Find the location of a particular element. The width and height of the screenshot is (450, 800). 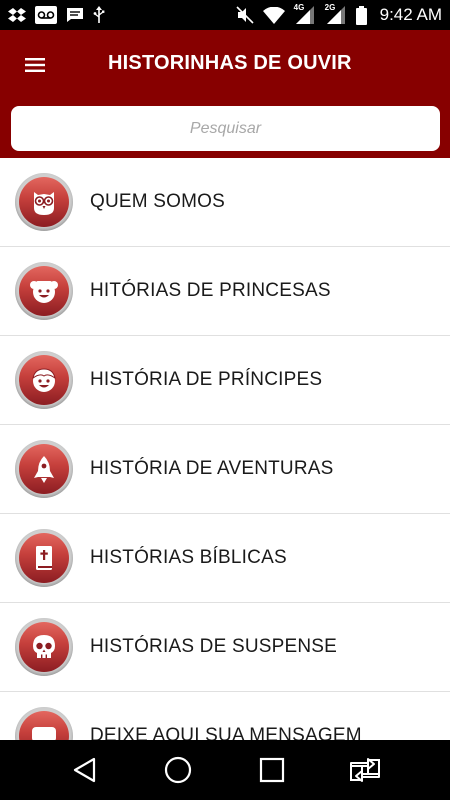

back-icon is located at coordinates (84, 770).